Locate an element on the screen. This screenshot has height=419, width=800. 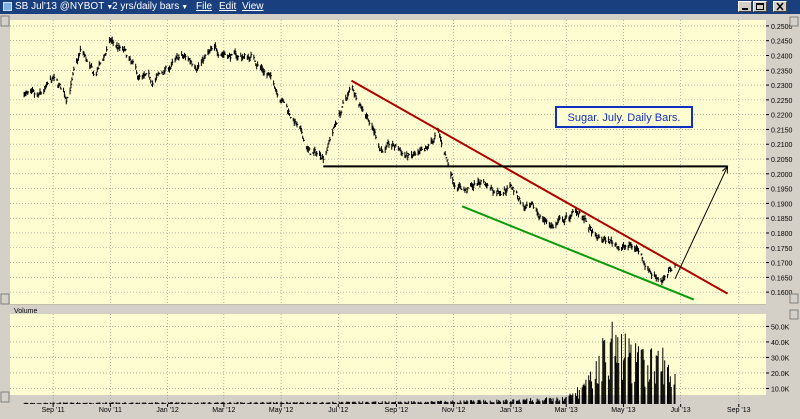
date-tick-label: Jan '12 is located at coordinates (167, 410).